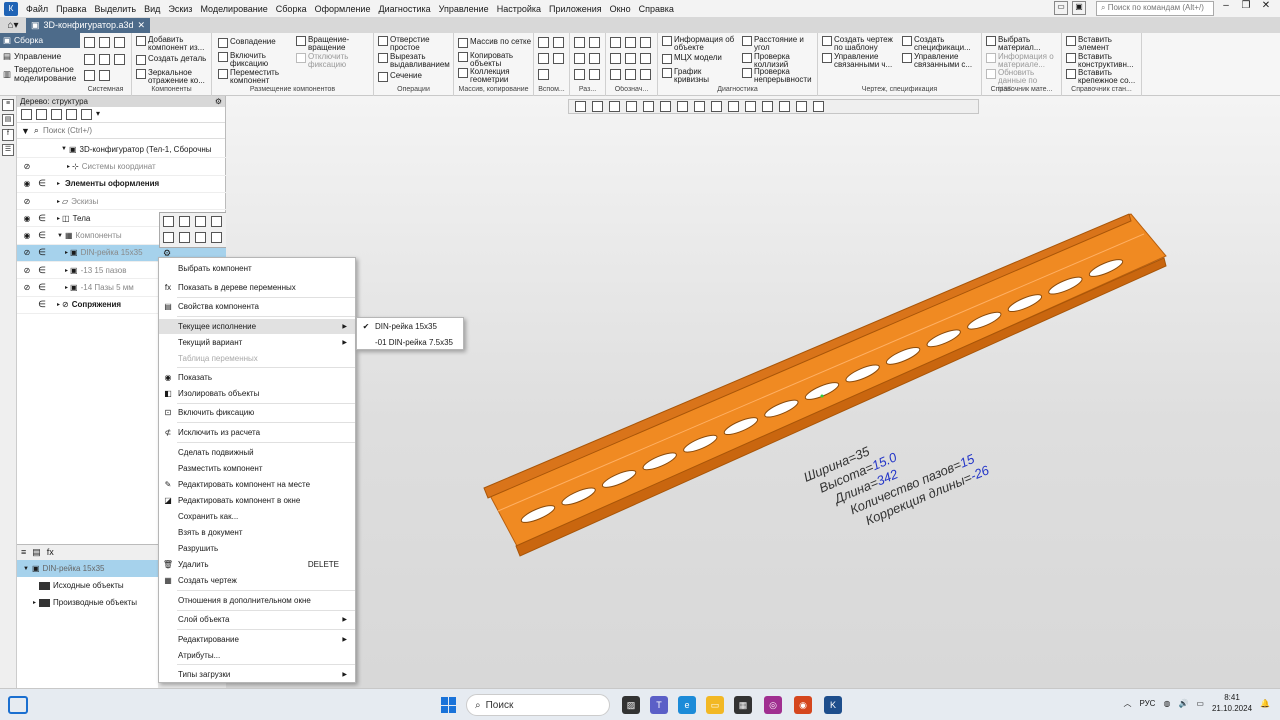  I want to click on menu-select-component: Выбрать компонент, so click(257, 268).